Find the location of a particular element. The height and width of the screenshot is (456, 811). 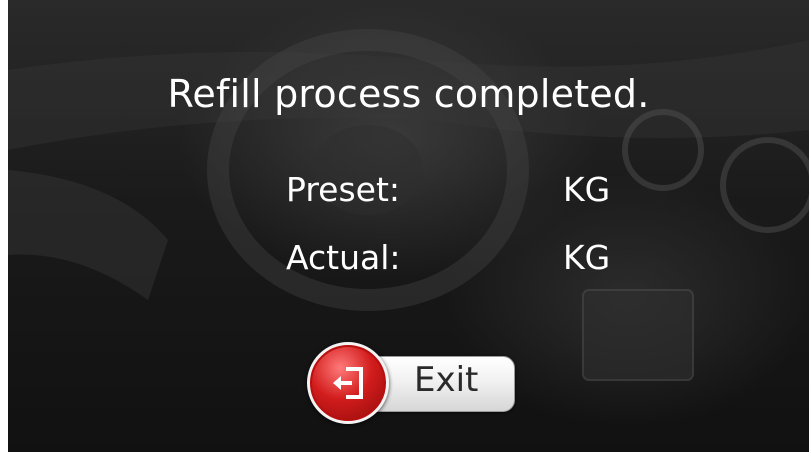

exit-button-badge is located at coordinates (348, 383).